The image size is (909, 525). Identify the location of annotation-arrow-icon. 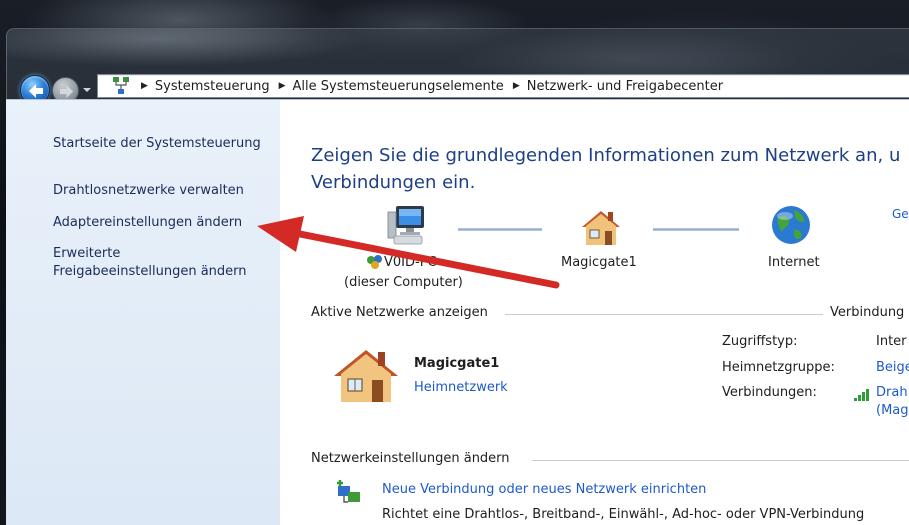
(408, 252).